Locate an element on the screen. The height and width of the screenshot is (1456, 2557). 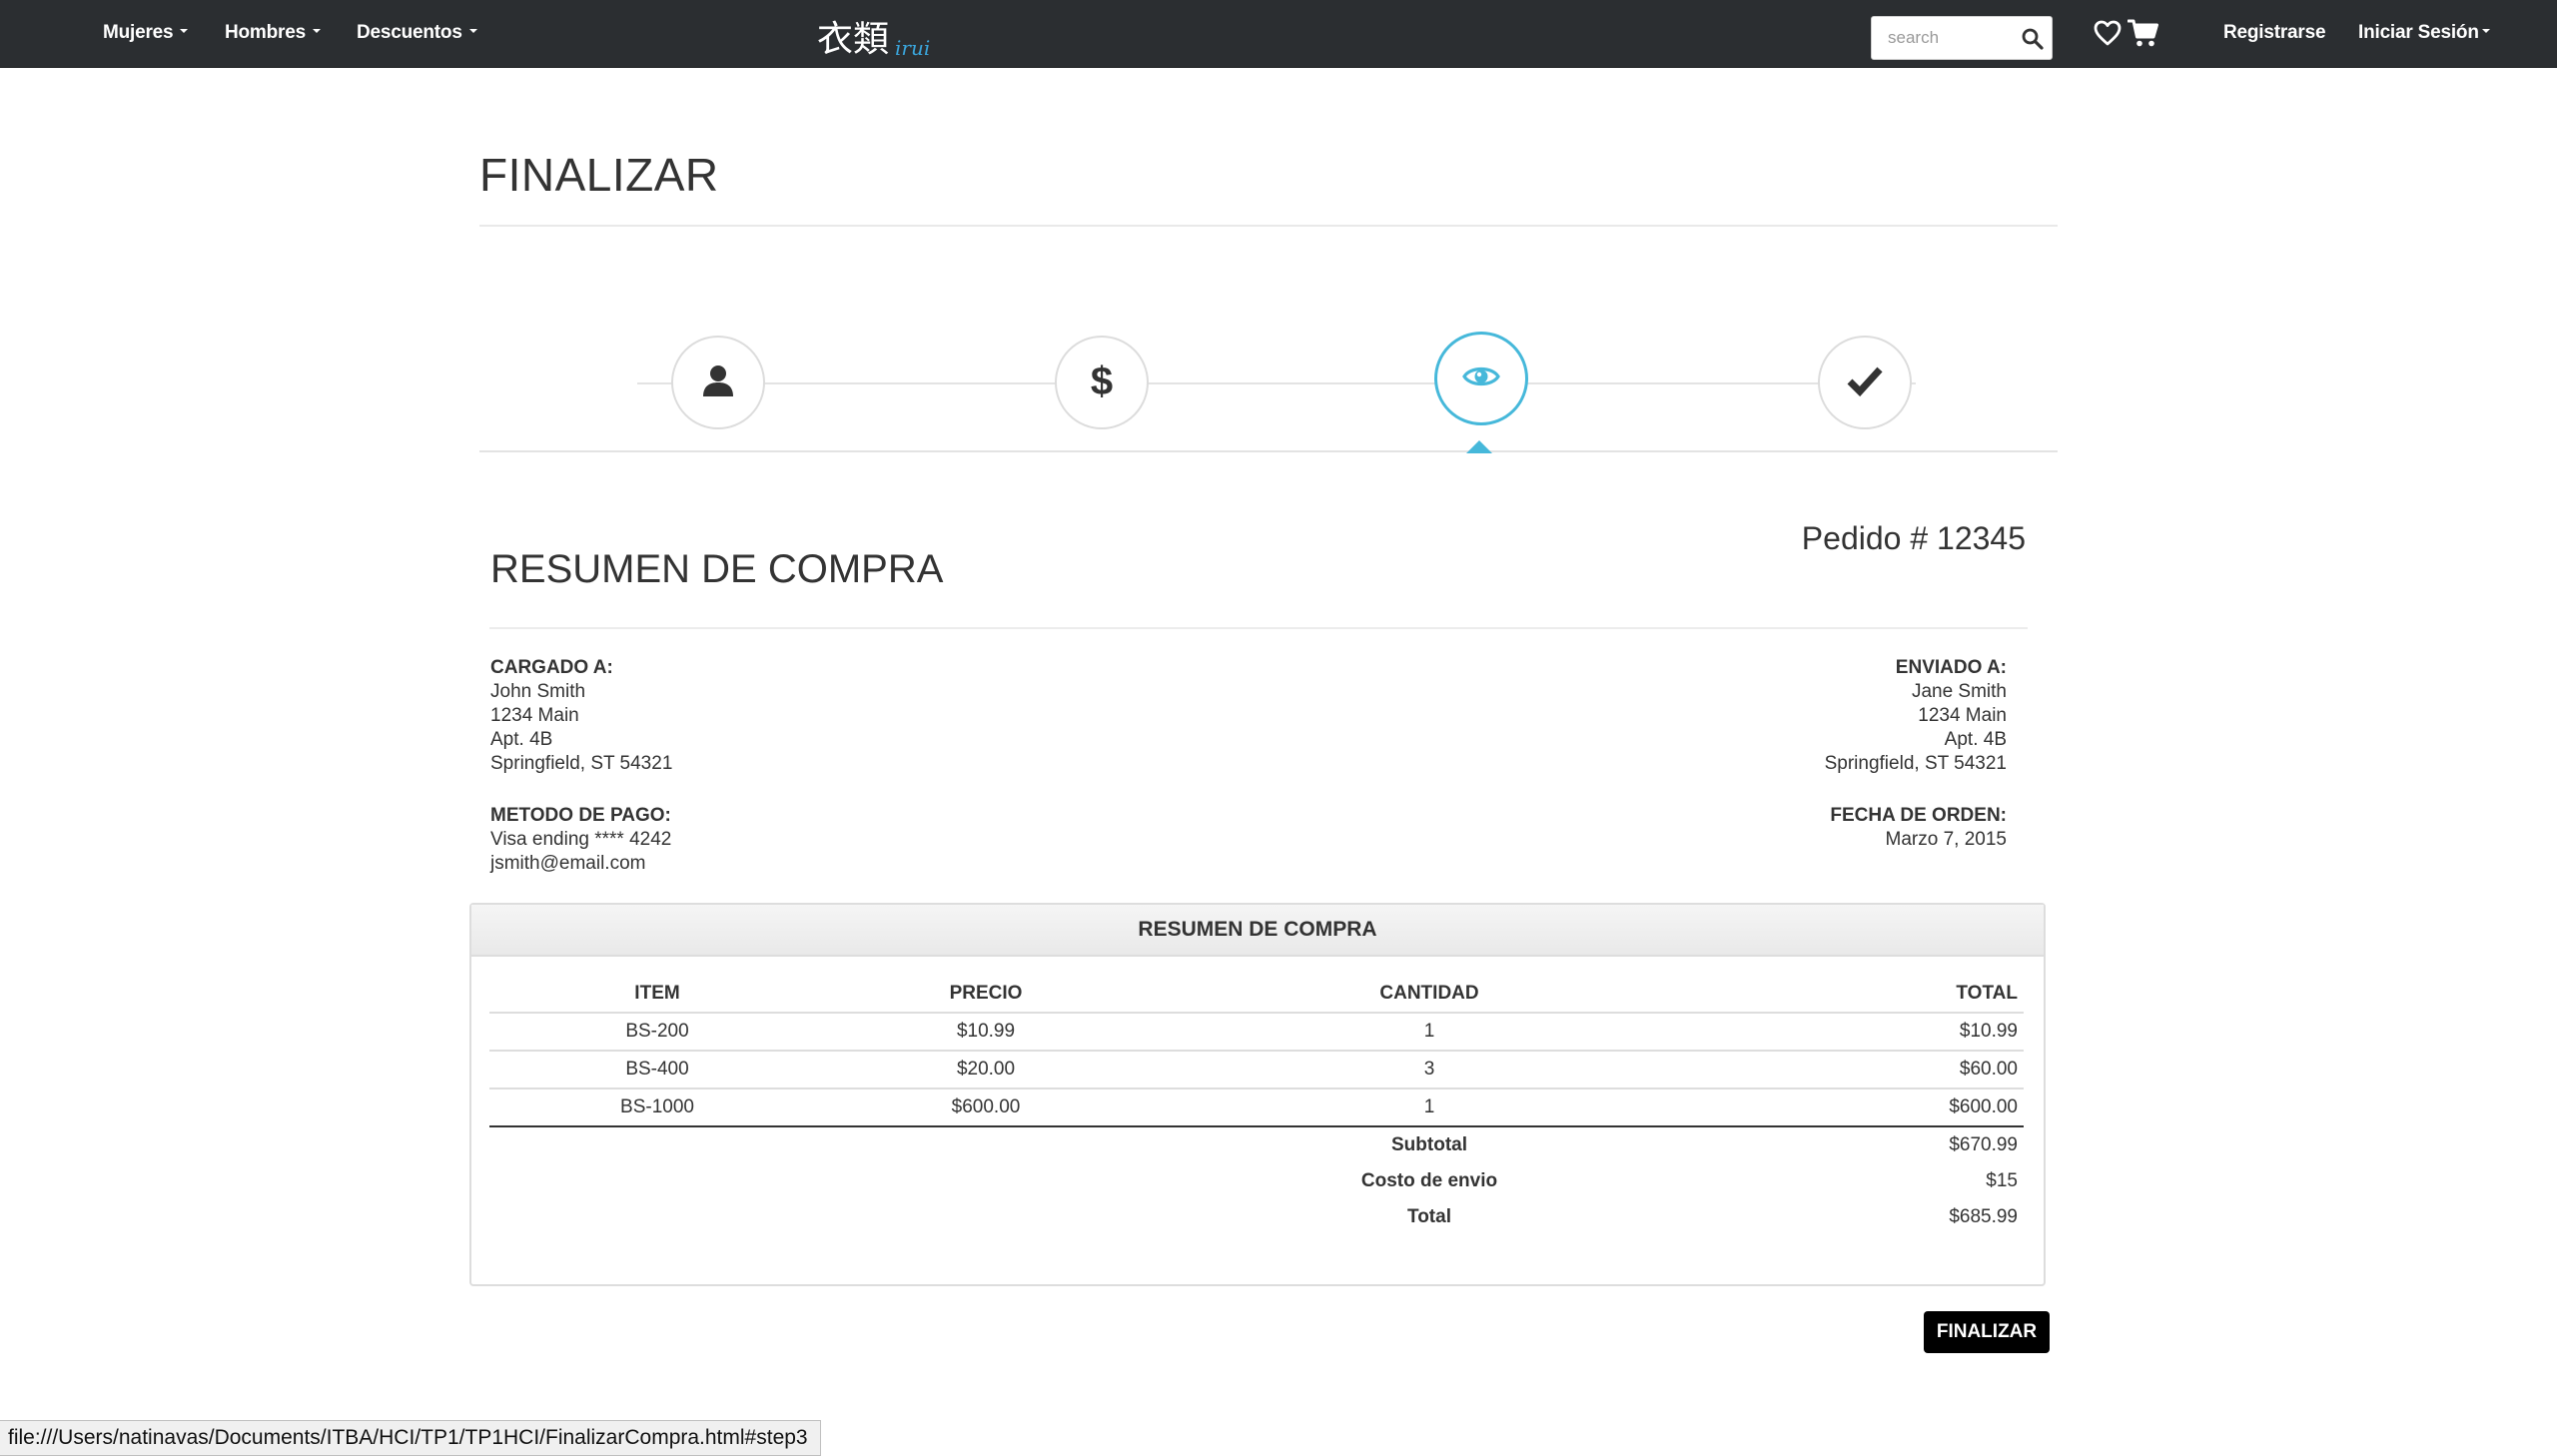
billed-to-line: John Smith is located at coordinates (538, 692).